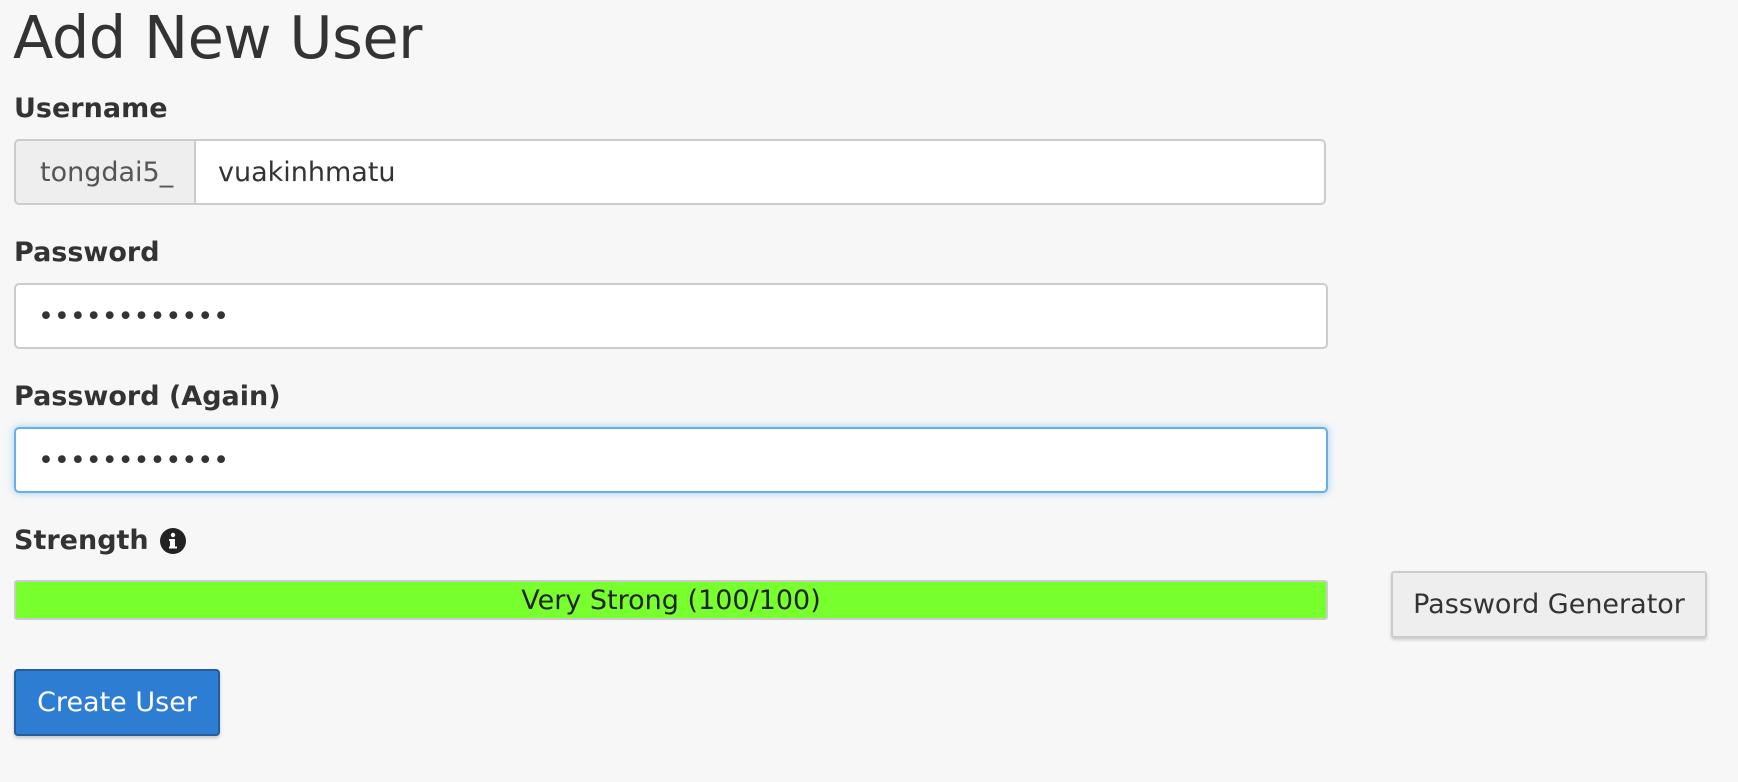 Image resolution: width=1738 pixels, height=782 pixels. I want to click on create-user-button: Create User, so click(117, 702).